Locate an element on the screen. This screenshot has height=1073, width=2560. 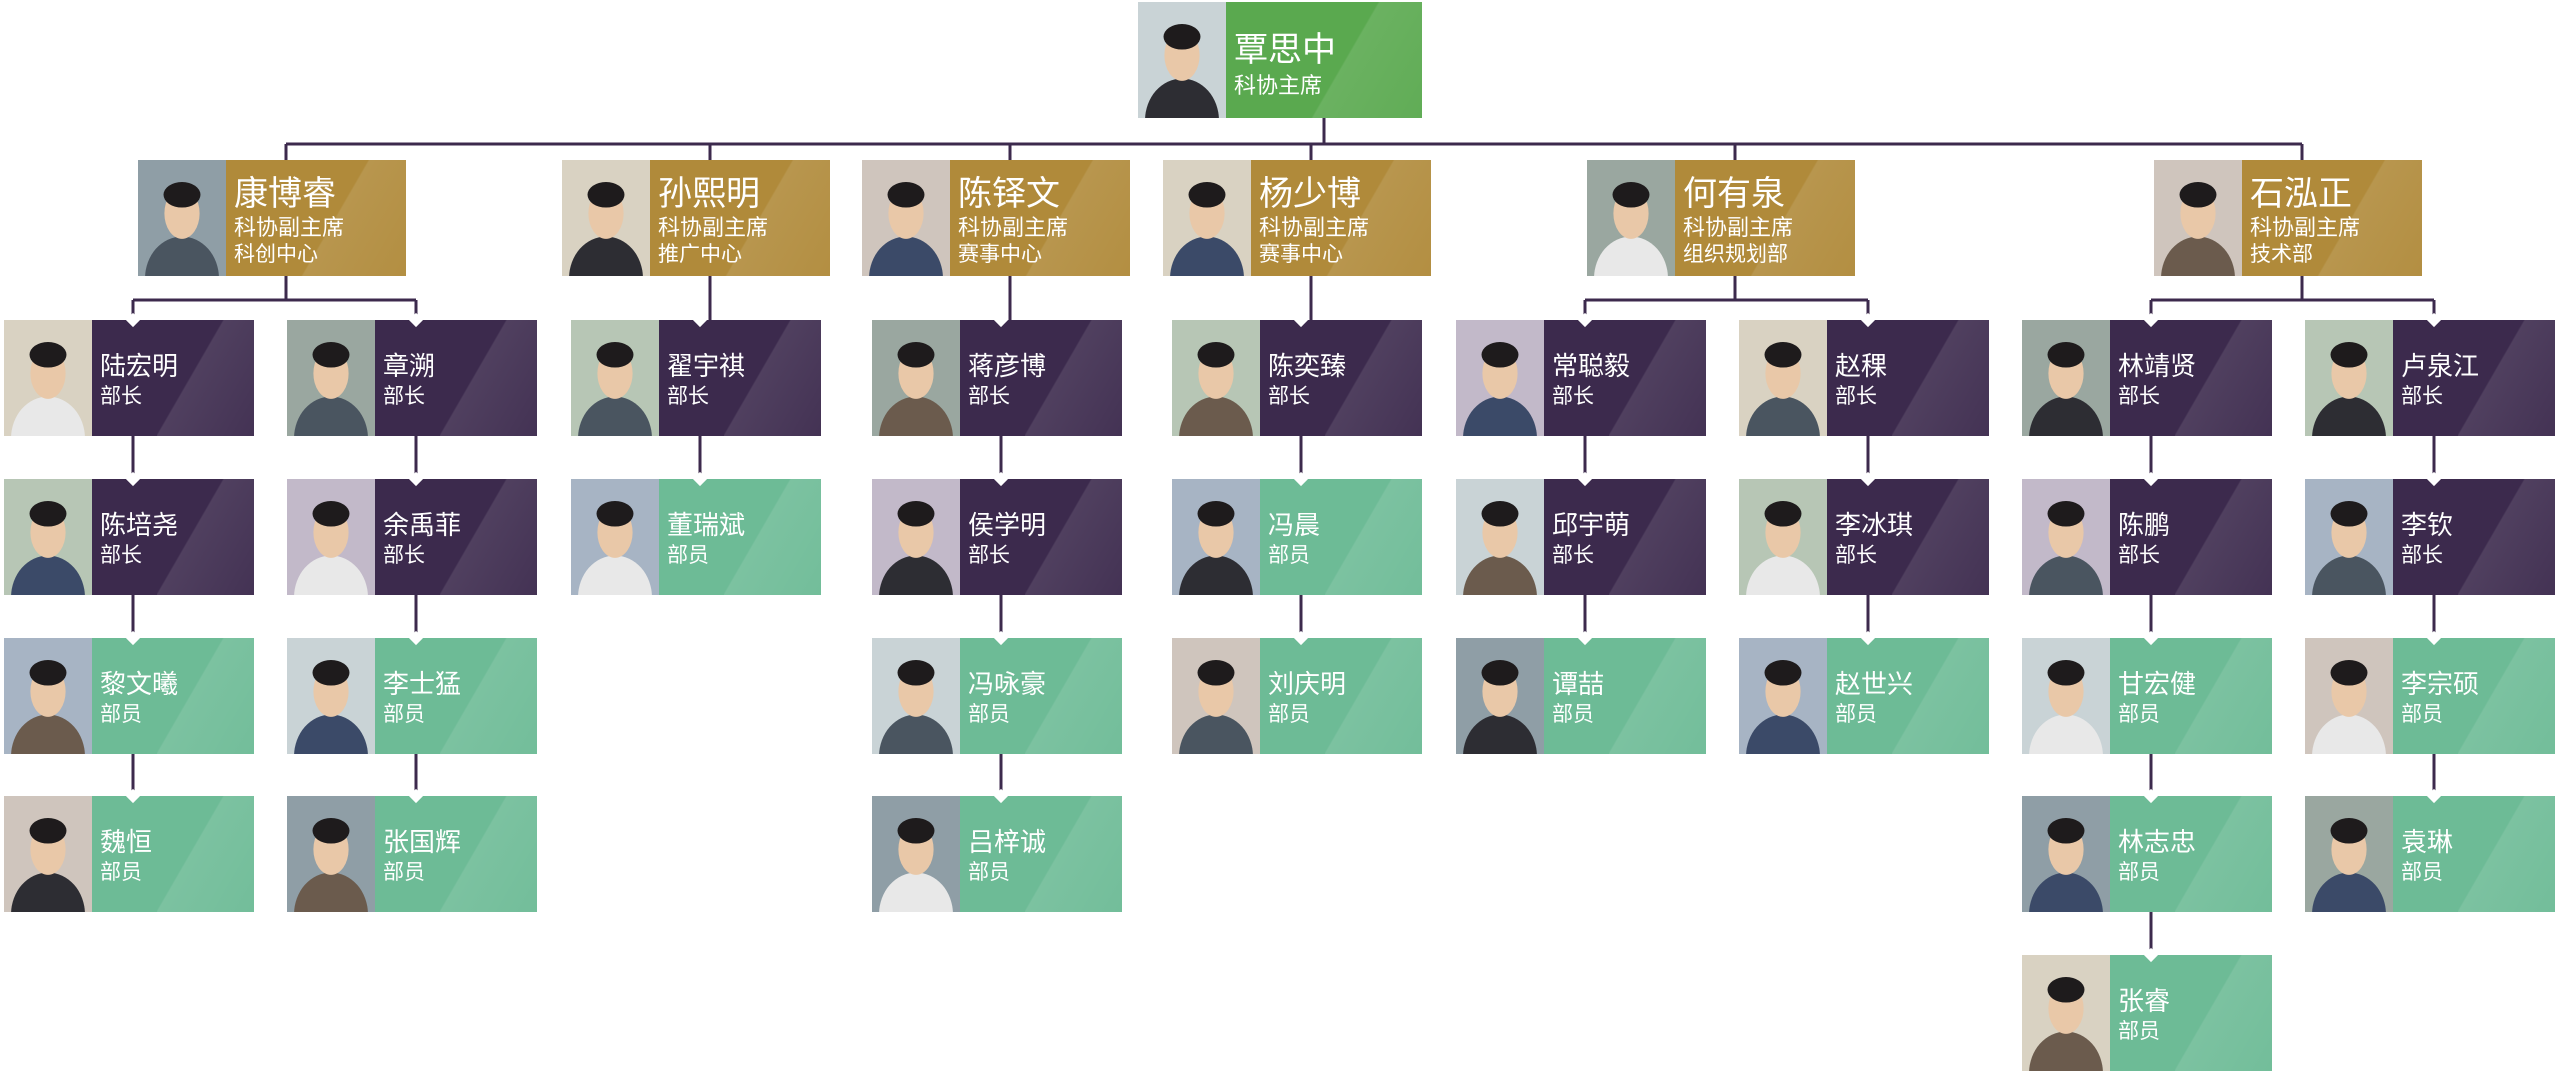
member-card: 袁琳 部员 is located at coordinates (2430, 854).